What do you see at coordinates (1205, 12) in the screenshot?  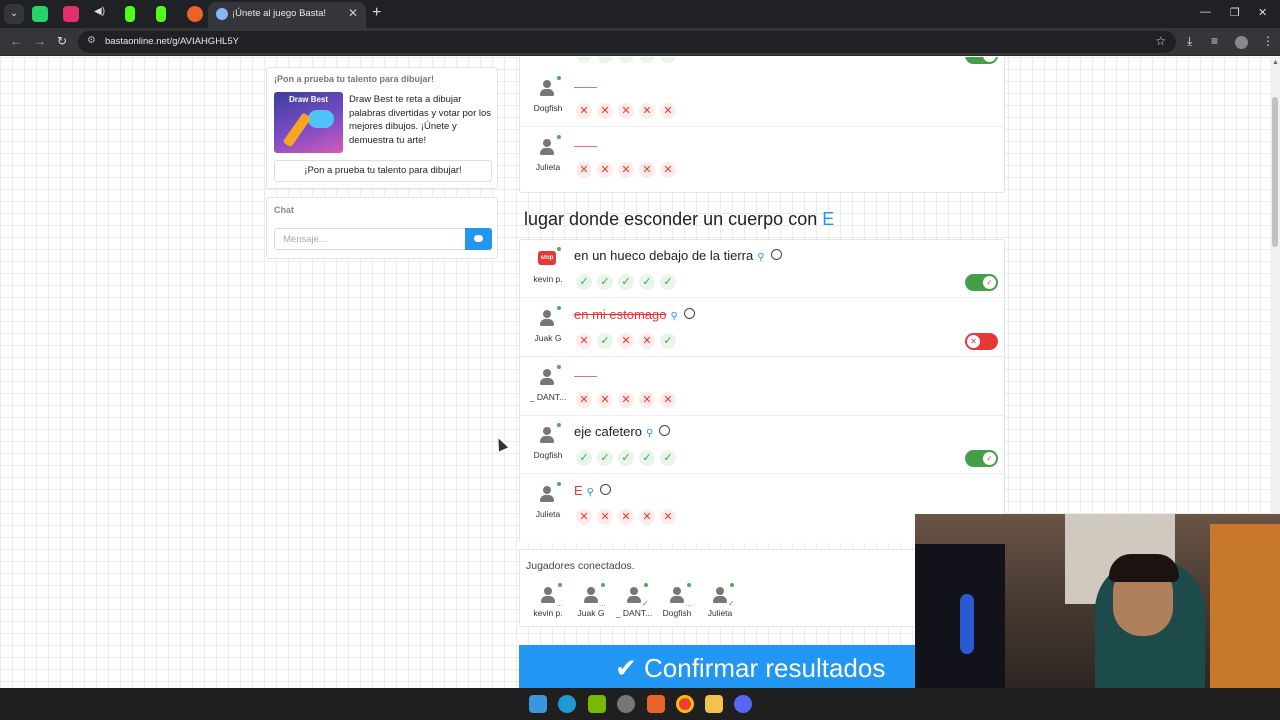 I see `minimize-icon: —` at bounding box center [1205, 12].